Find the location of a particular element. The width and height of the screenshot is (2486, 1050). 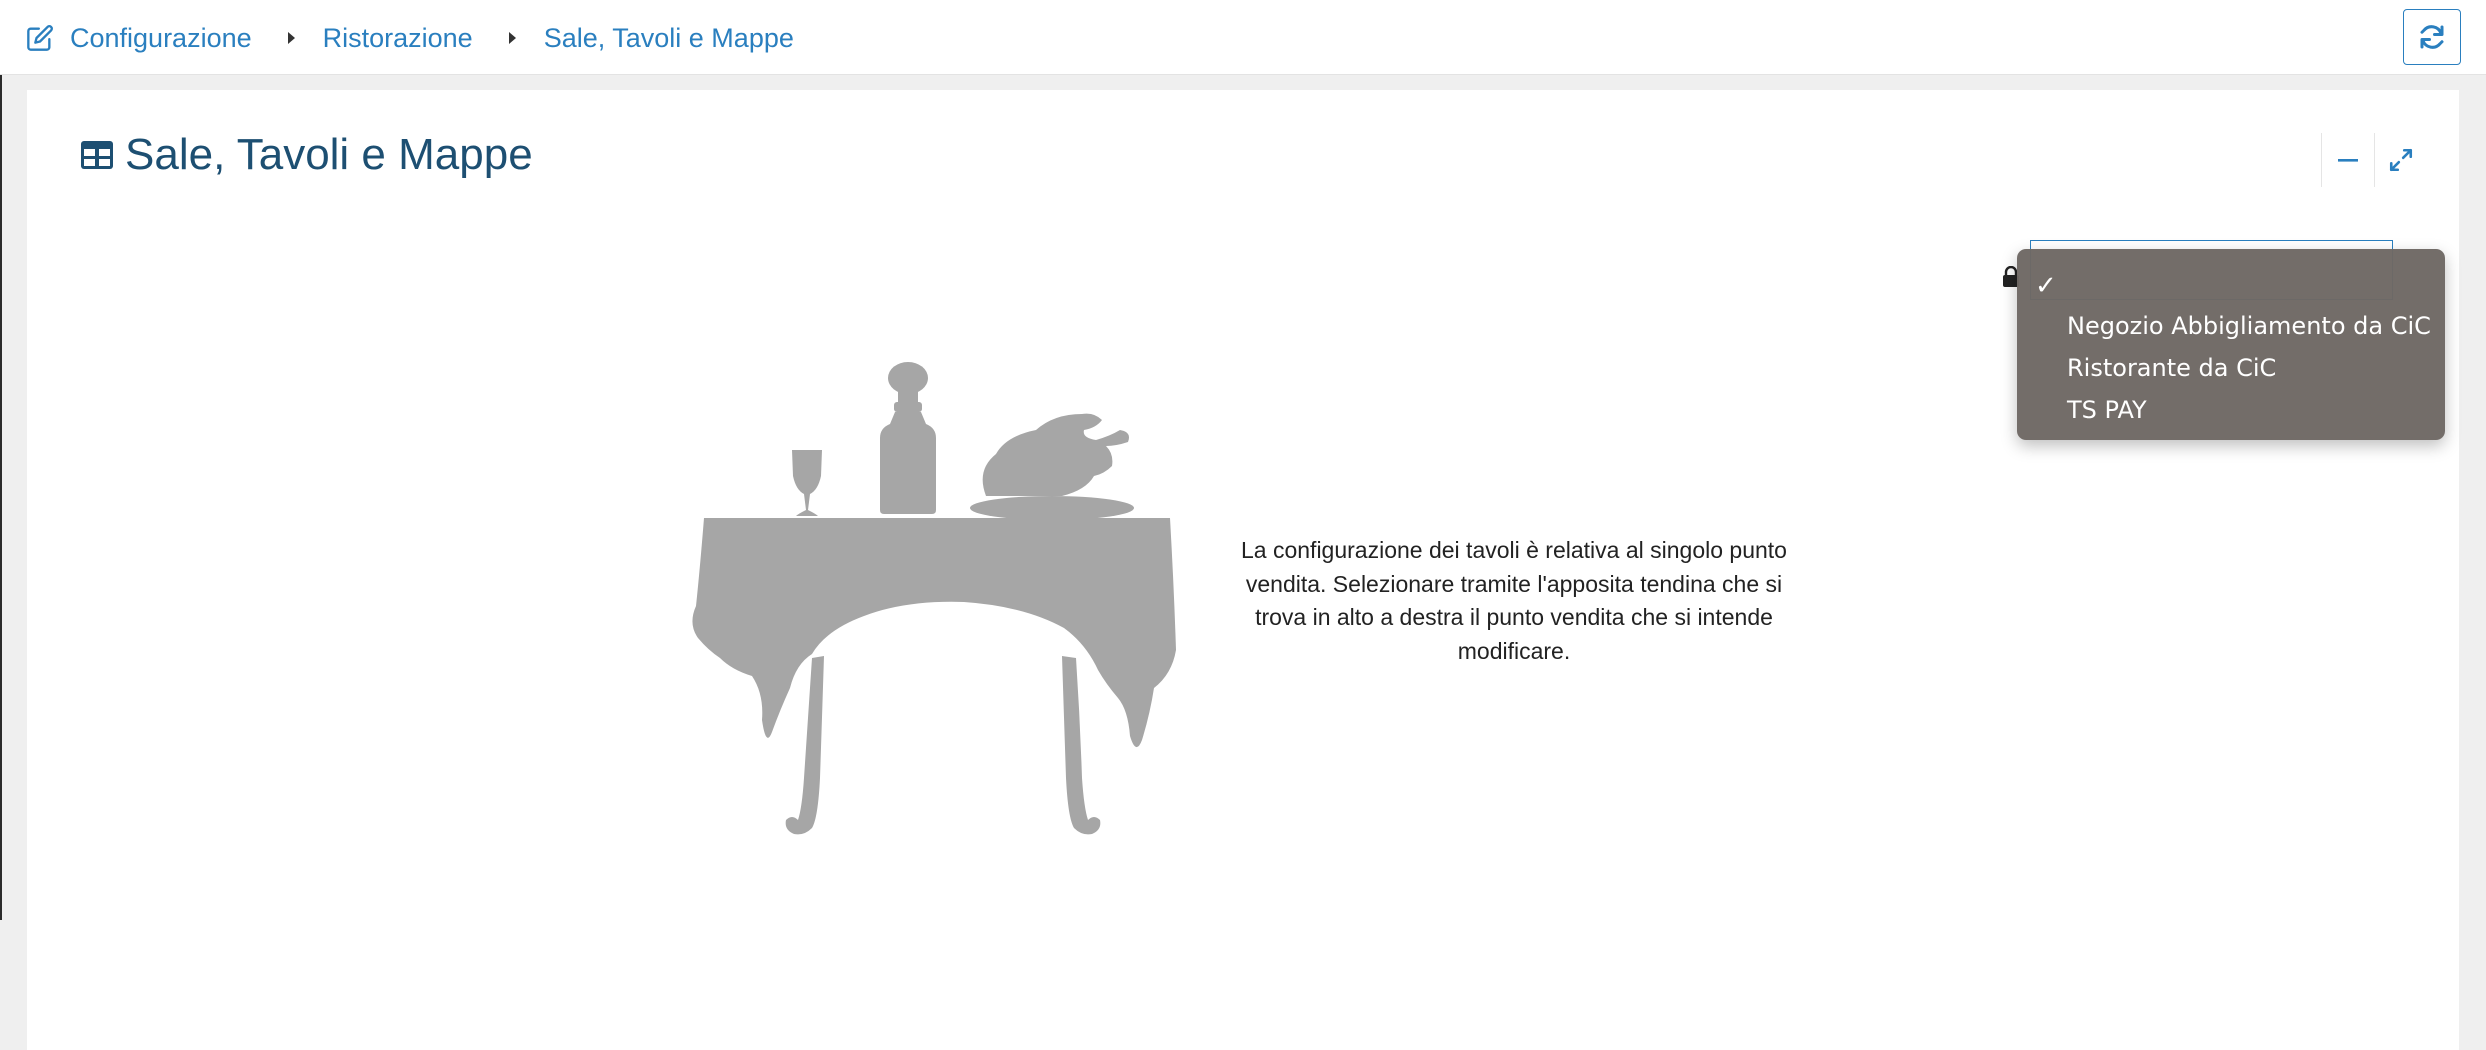

panel-tools is located at coordinates (2374, 160).